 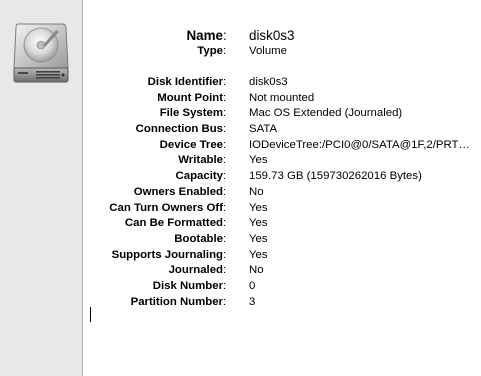 What do you see at coordinates (167, 254) in the screenshot?
I see `property-label: Supports Journaling` at bounding box center [167, 254].